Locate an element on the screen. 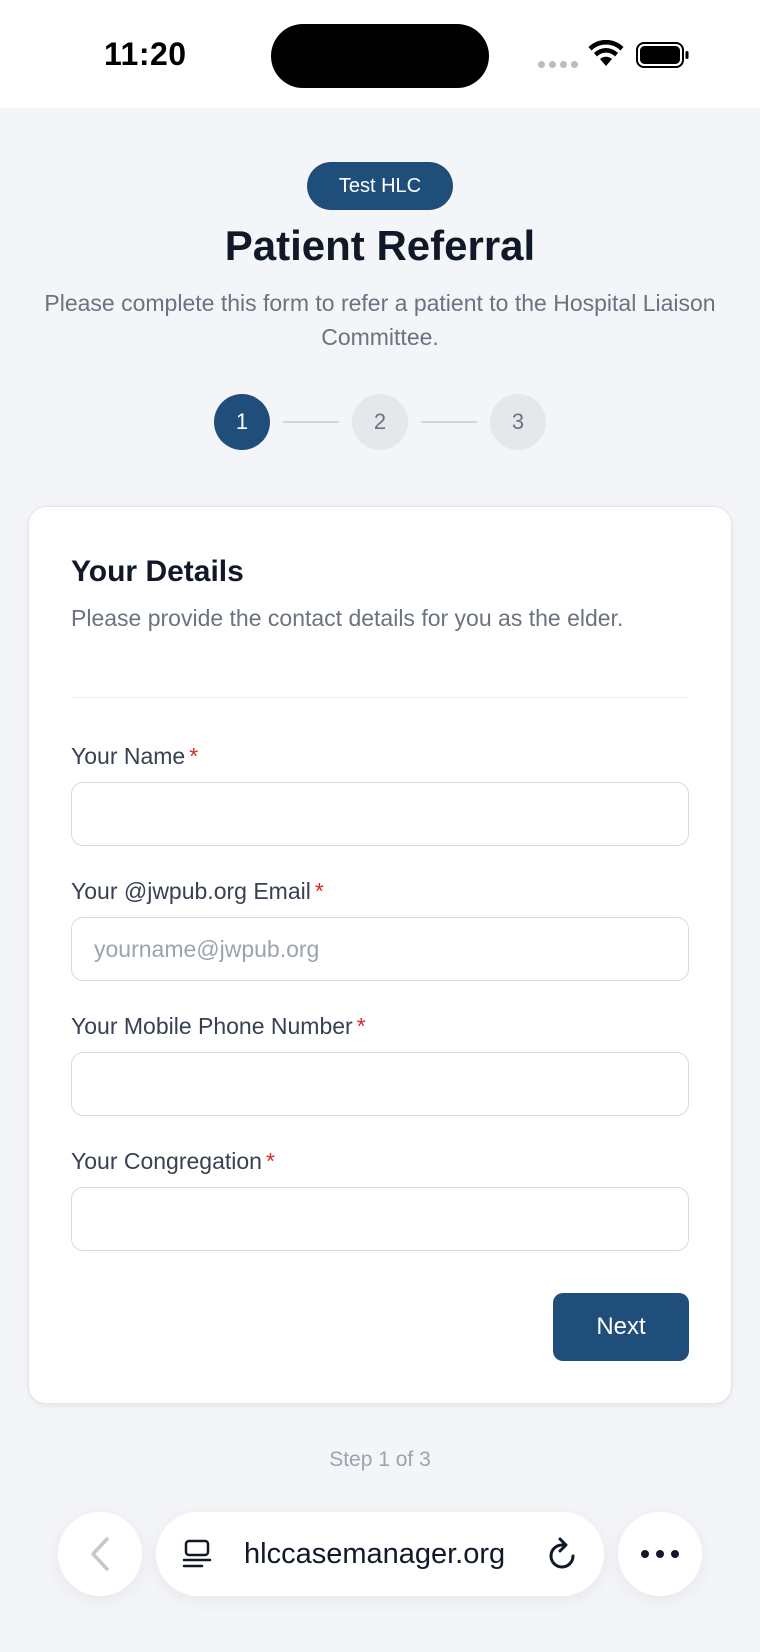 This screenshot has height=1652, width=760. signal-icon is located at coordinates (558, 64).